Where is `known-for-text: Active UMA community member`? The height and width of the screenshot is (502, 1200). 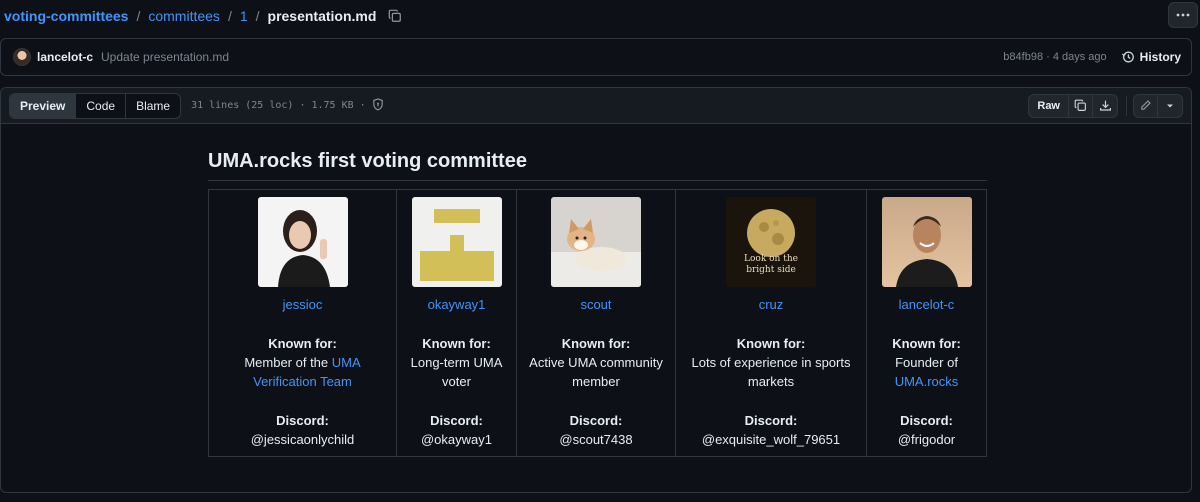 known-for-text: Active UMA community member is located at coordinates (596, 372).